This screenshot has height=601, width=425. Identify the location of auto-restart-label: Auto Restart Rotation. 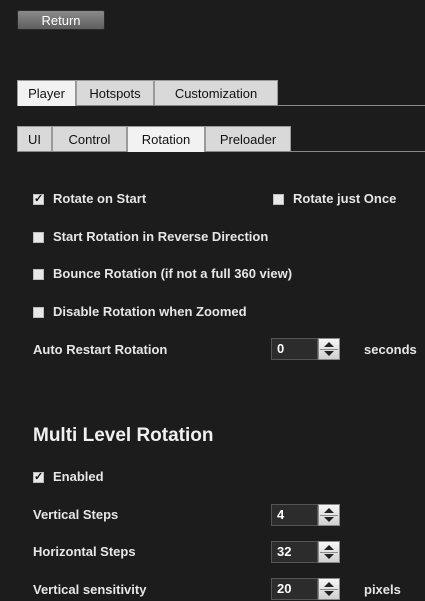
(100, 349).